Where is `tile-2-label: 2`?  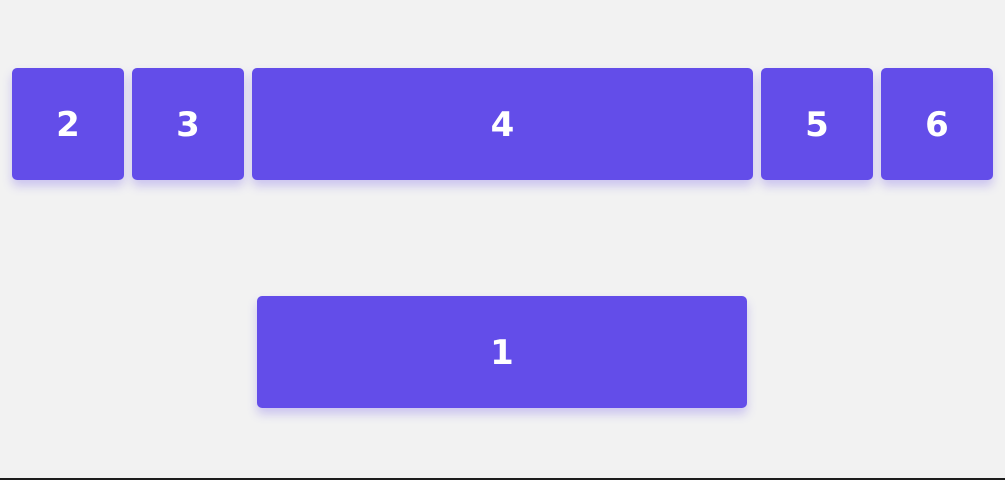 tile-2-label: 2 is located at coordinates (68, 125).